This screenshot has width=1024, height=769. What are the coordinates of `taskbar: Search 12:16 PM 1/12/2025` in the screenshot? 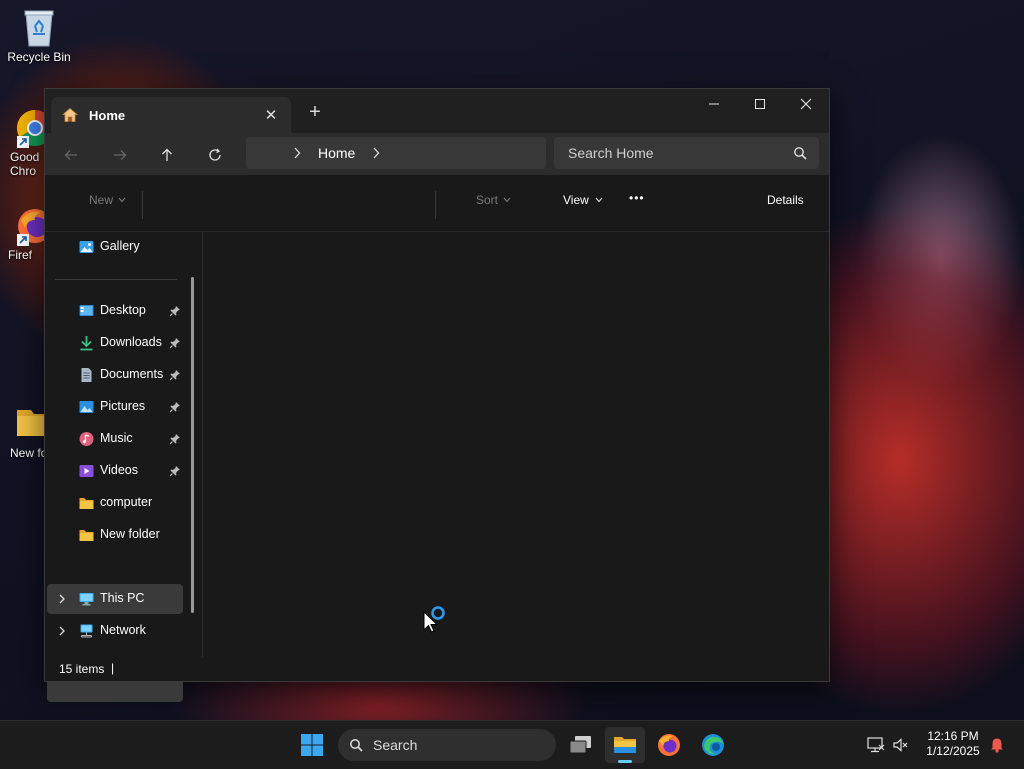 It's located at (512, 744).